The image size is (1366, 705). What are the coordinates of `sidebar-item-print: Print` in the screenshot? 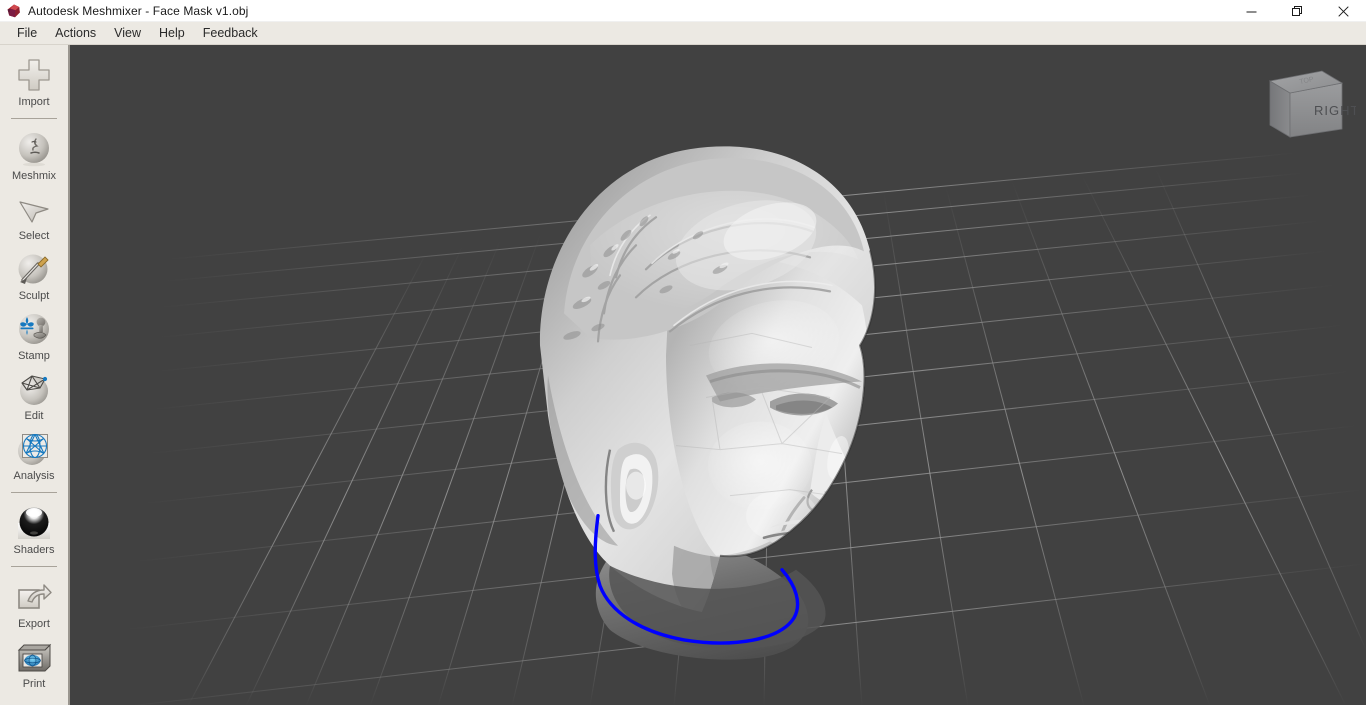 It's located at (34, 663).